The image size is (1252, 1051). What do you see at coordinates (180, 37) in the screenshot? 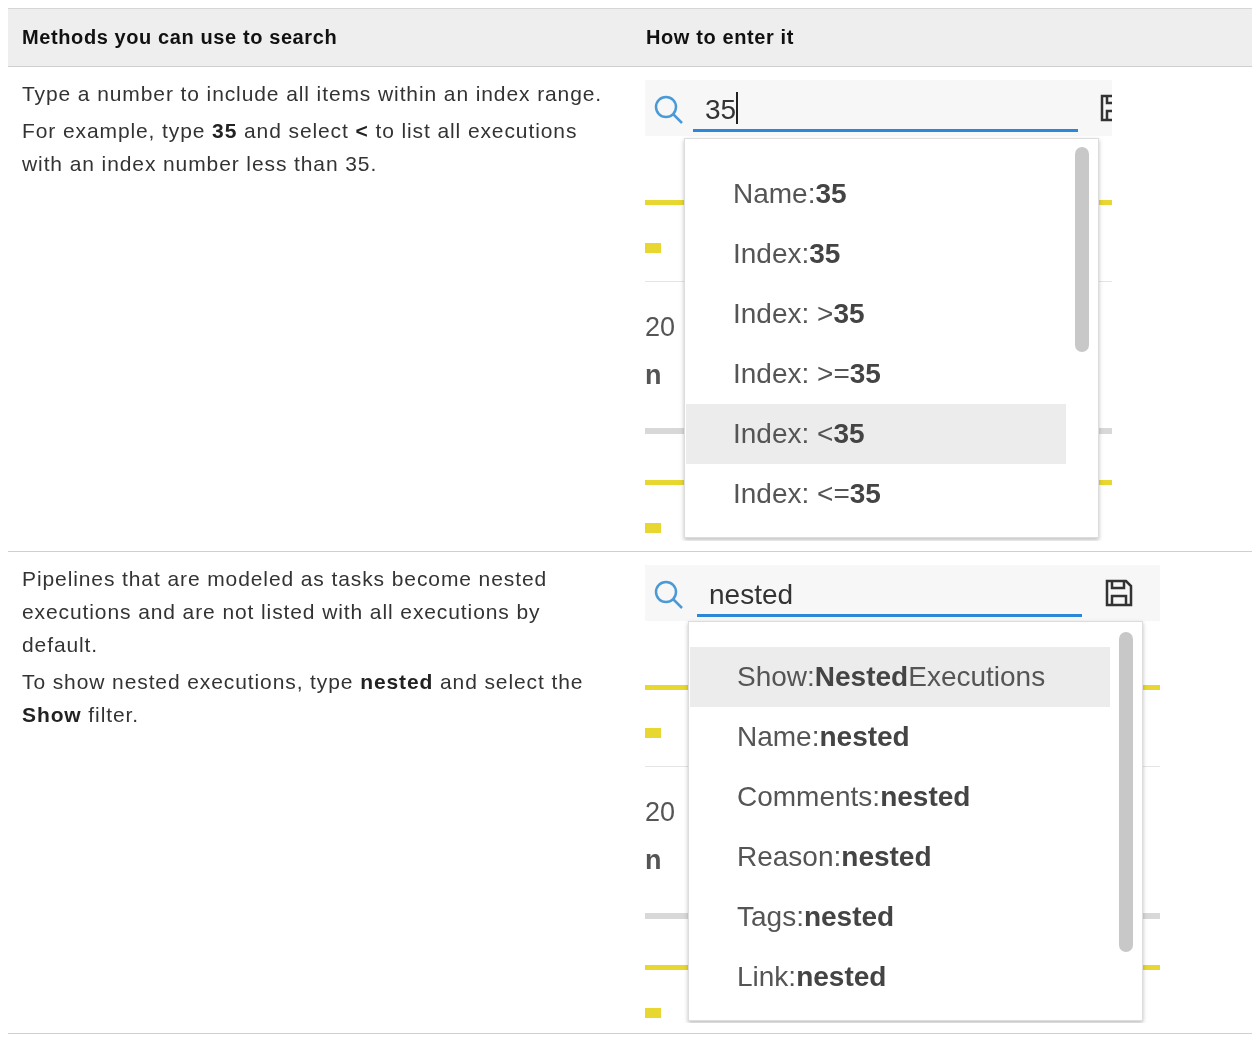
I see `column-header: Methods you can use to search` at bounding box center [180, 37].